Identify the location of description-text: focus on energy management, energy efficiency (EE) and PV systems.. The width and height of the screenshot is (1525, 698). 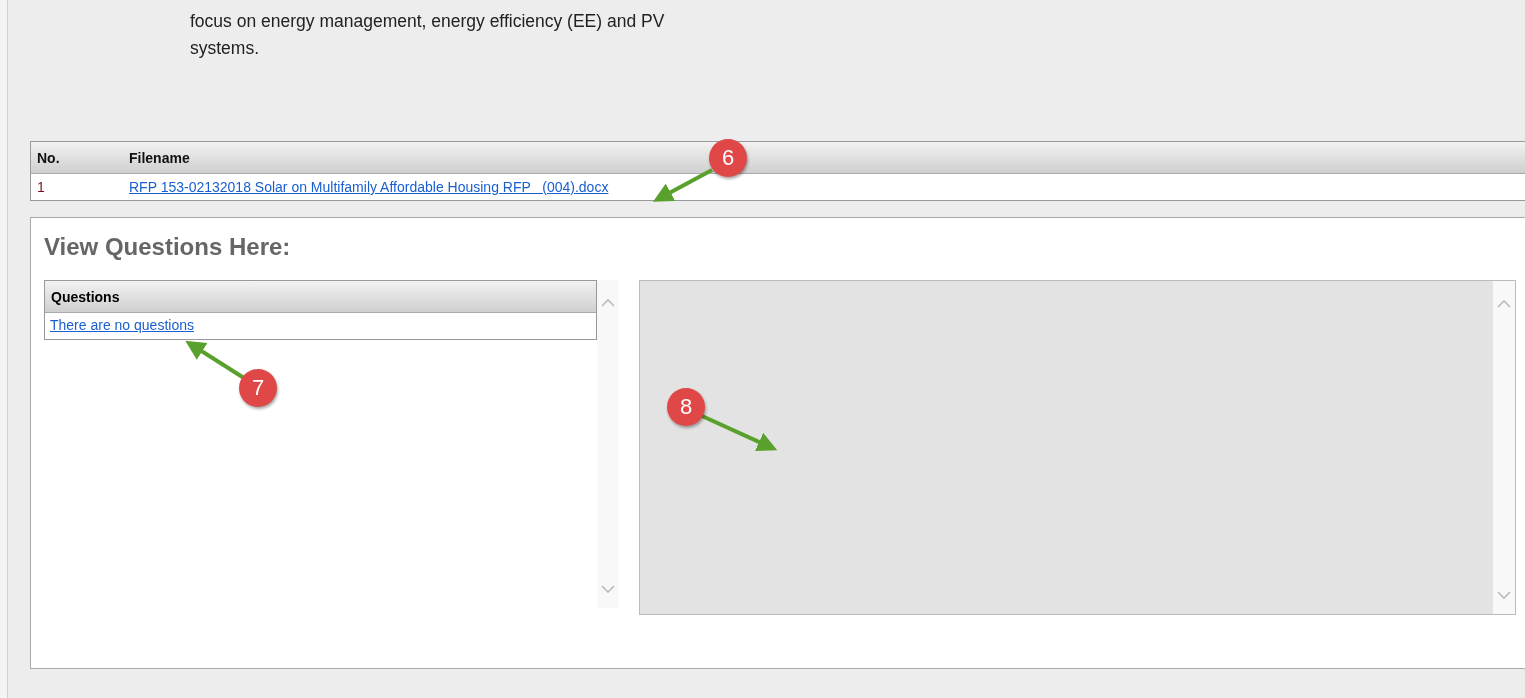
(428, 35).